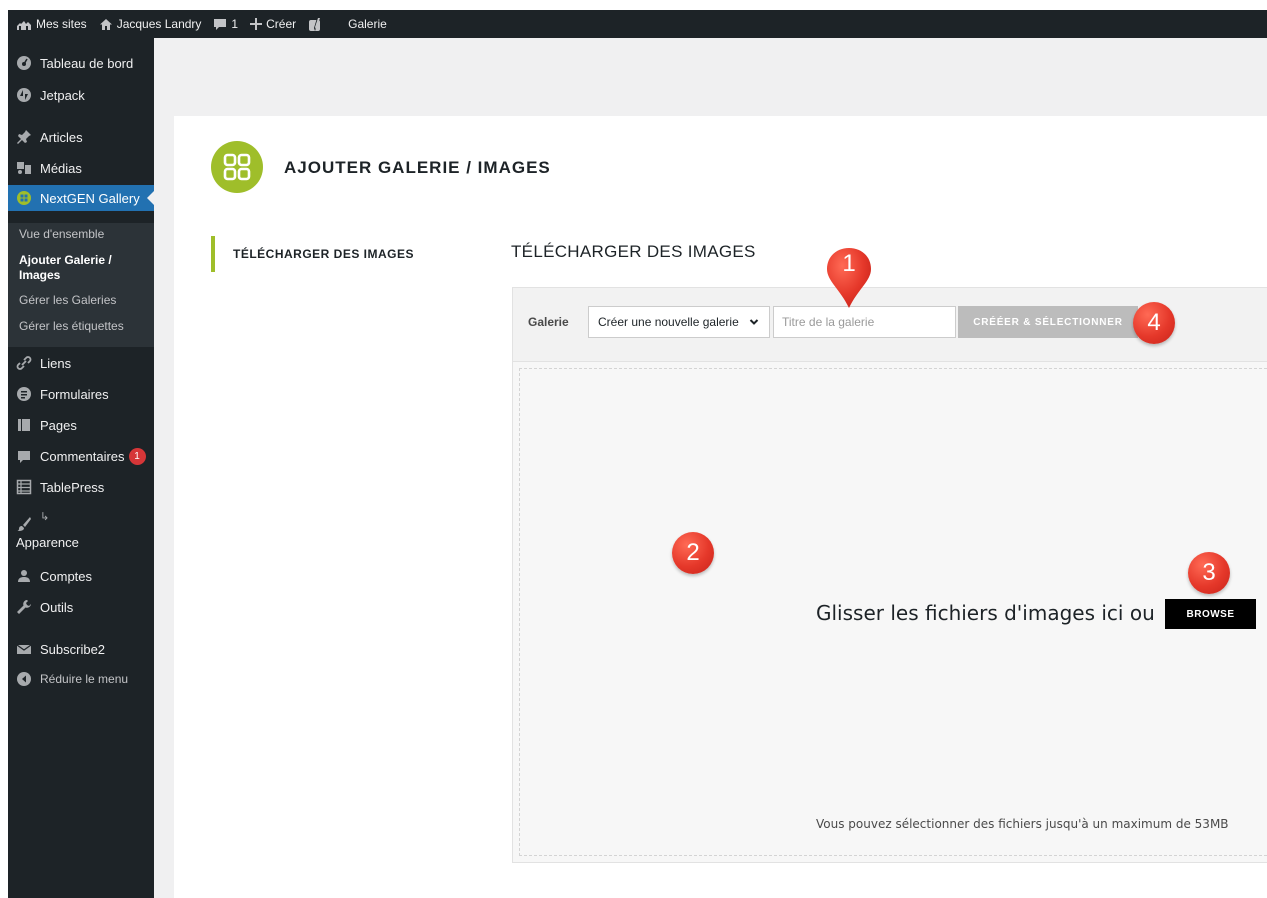  What do you see at coordinates (66, 576) in the screenshot?
I see `sidebar-item-label: Comptes` at bounding box center [66, 576].